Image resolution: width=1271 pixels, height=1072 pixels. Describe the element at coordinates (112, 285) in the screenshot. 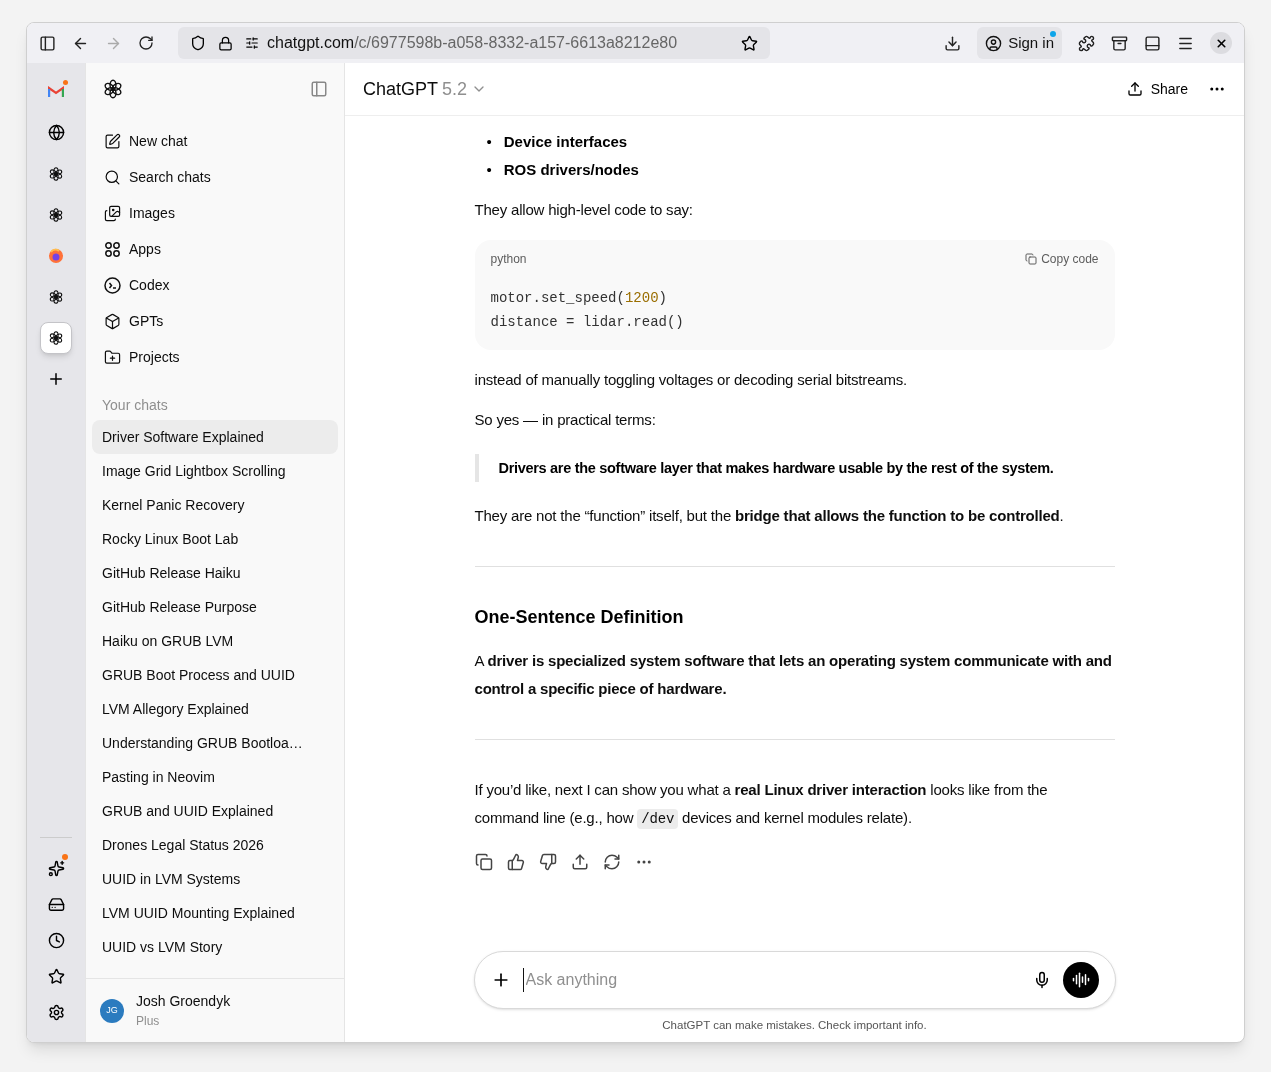

I see `terminal-circle-icon` at that location.